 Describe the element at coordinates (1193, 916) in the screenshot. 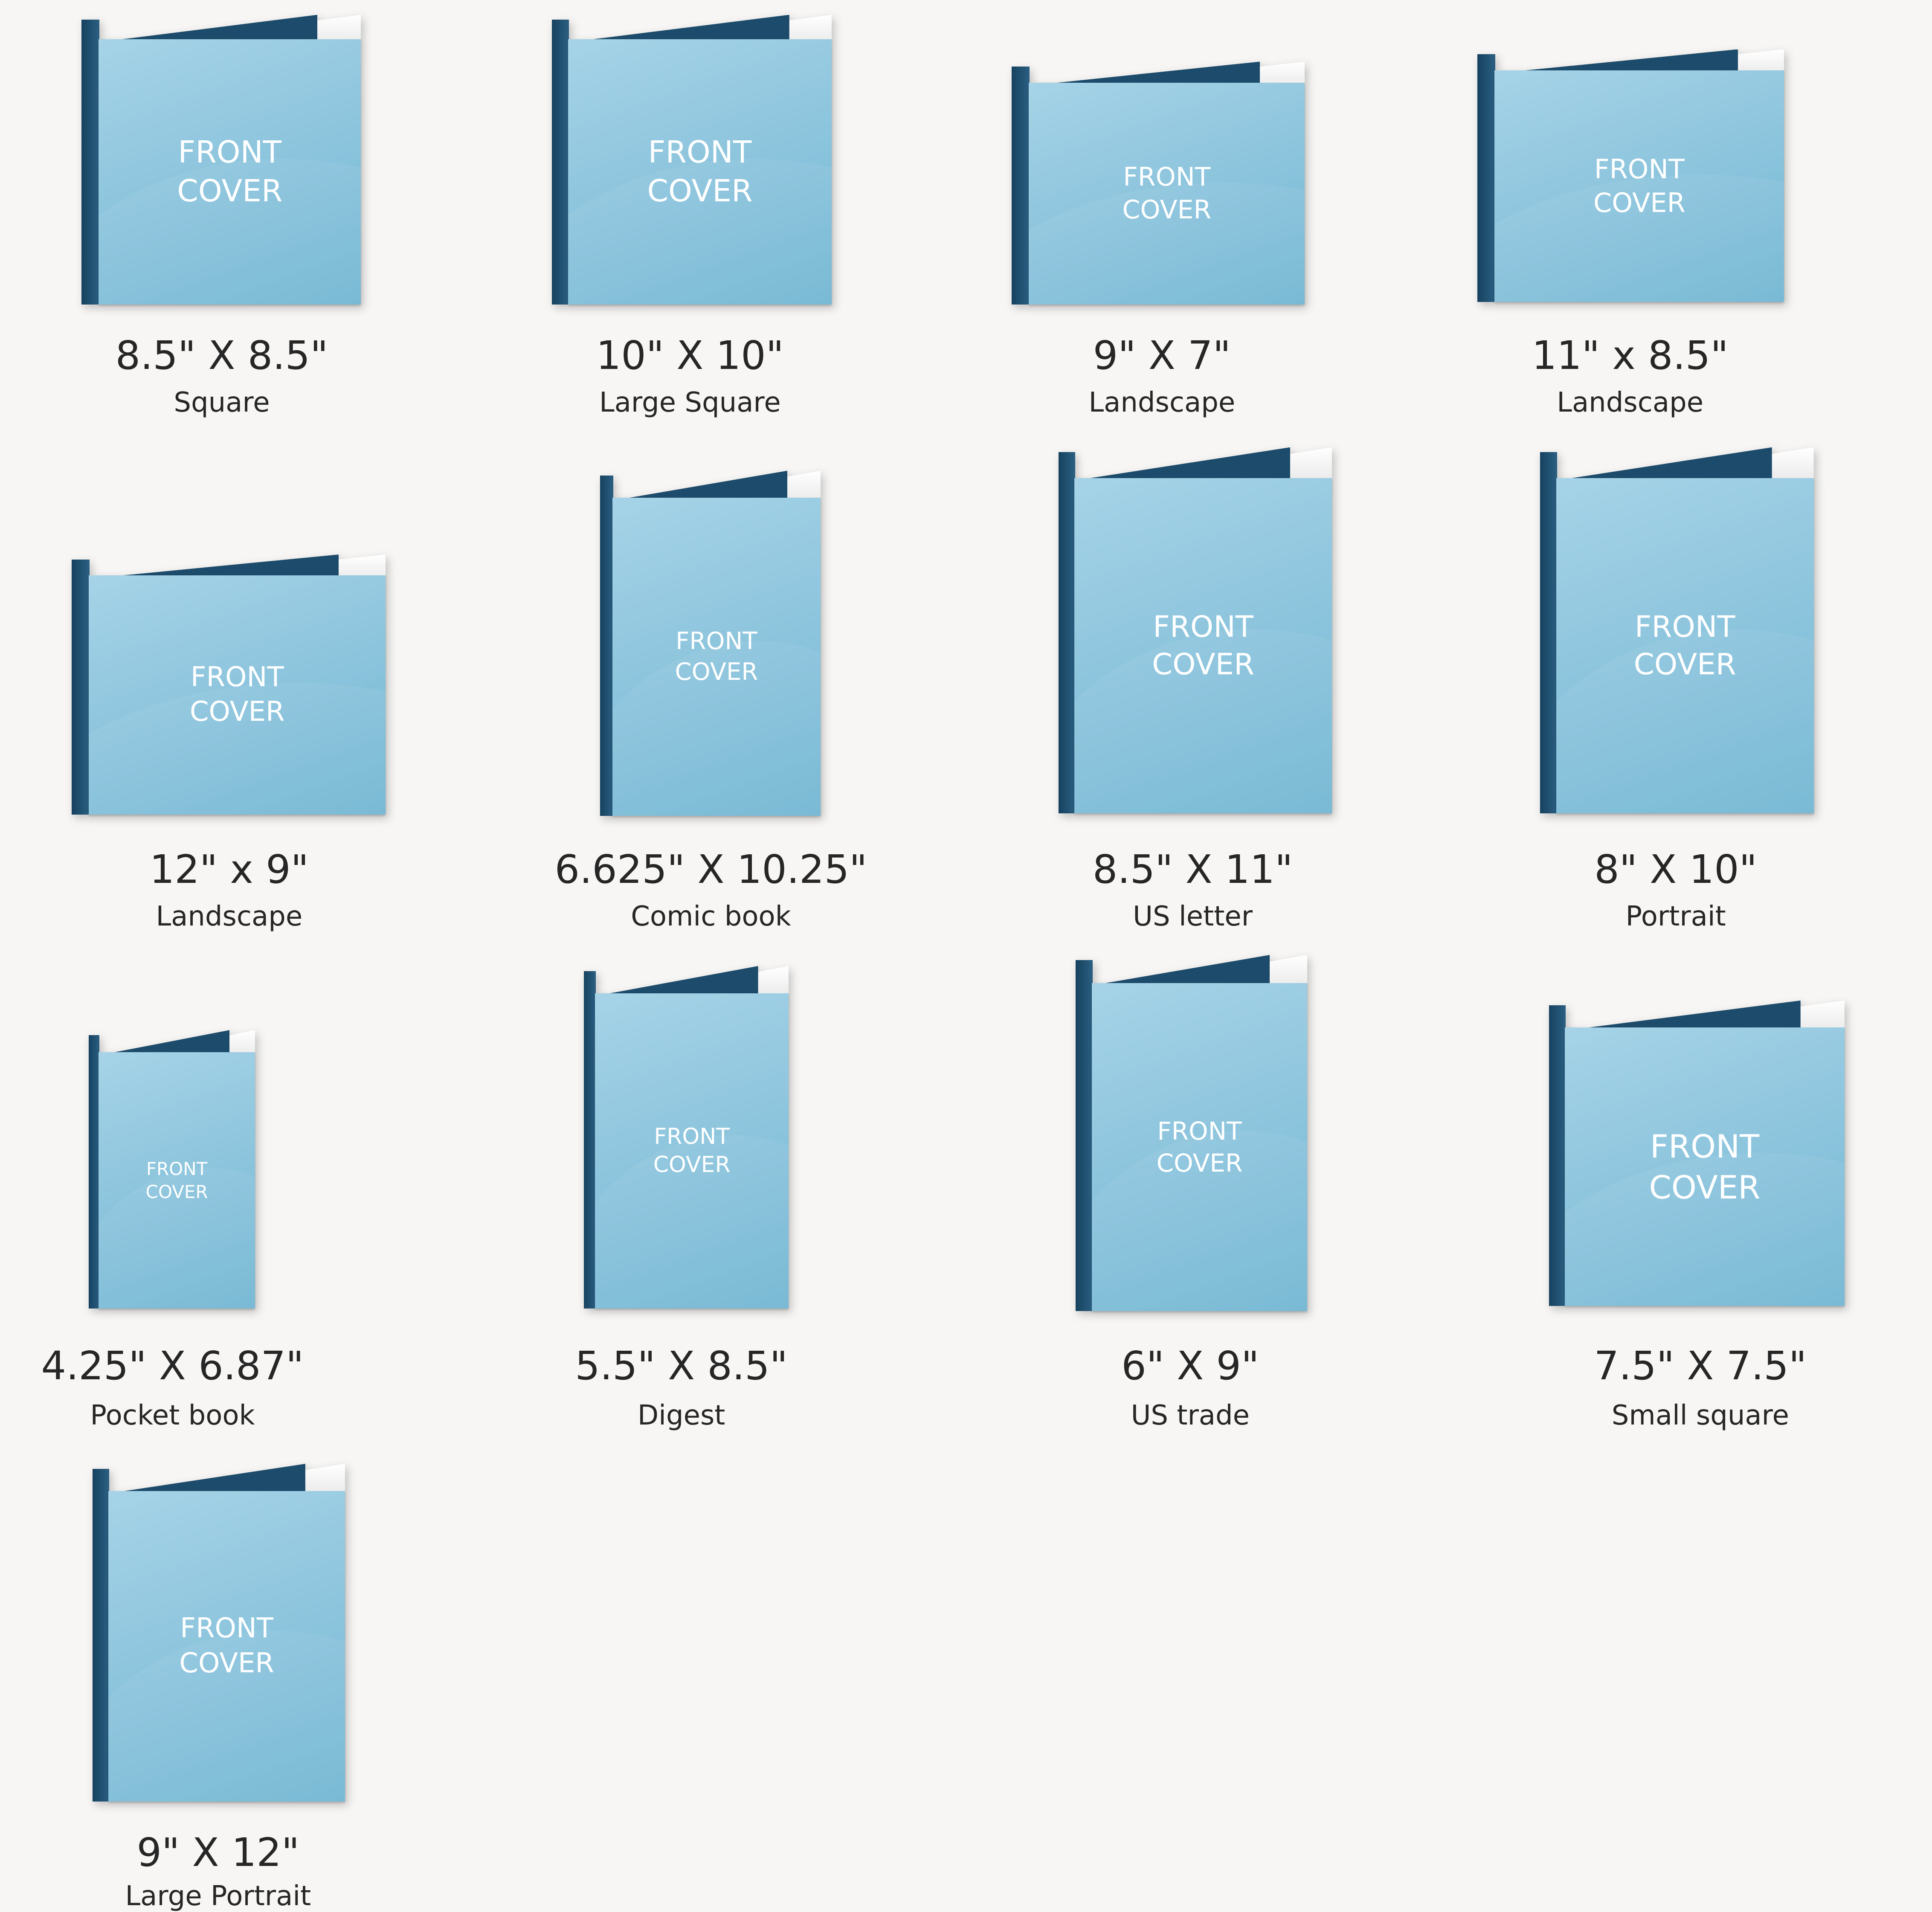

I see `book-type-label: US letter` at that location.